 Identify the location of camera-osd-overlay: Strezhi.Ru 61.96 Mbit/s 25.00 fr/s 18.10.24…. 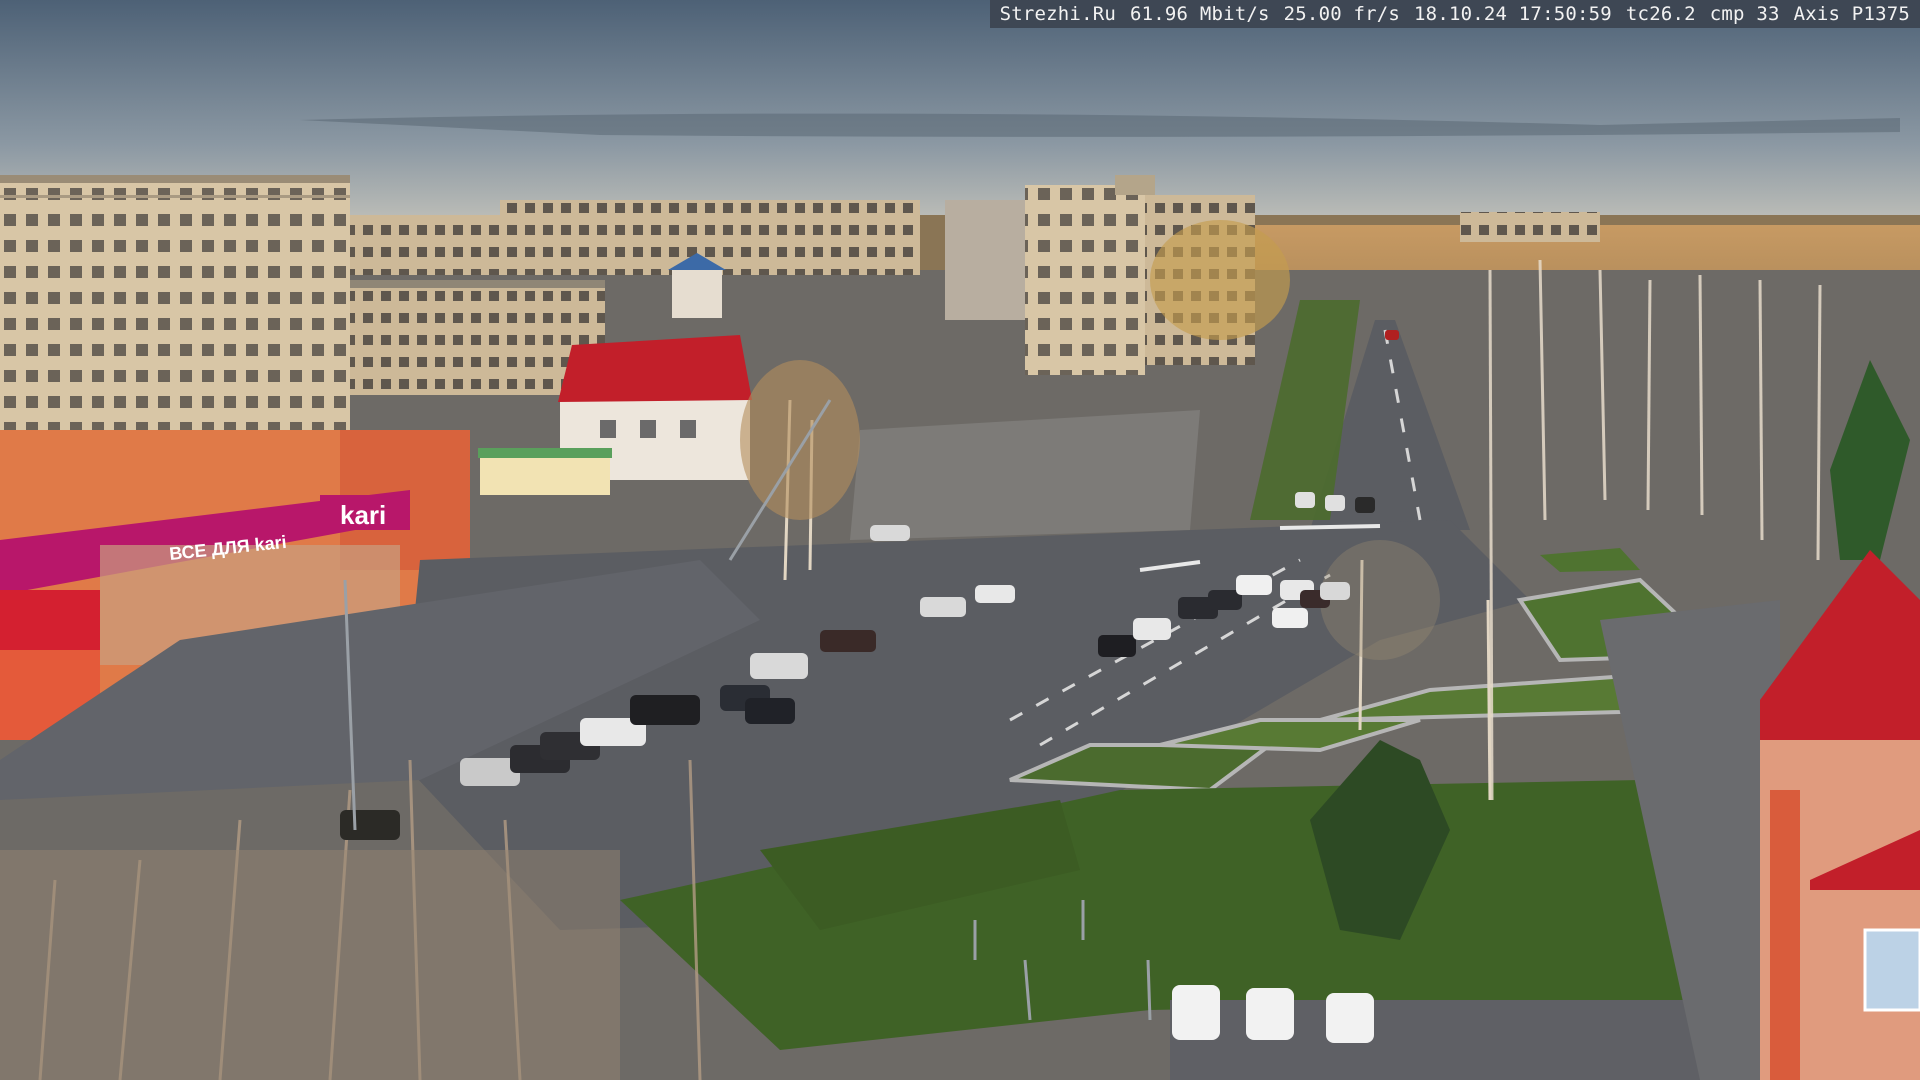
(1454, 14).